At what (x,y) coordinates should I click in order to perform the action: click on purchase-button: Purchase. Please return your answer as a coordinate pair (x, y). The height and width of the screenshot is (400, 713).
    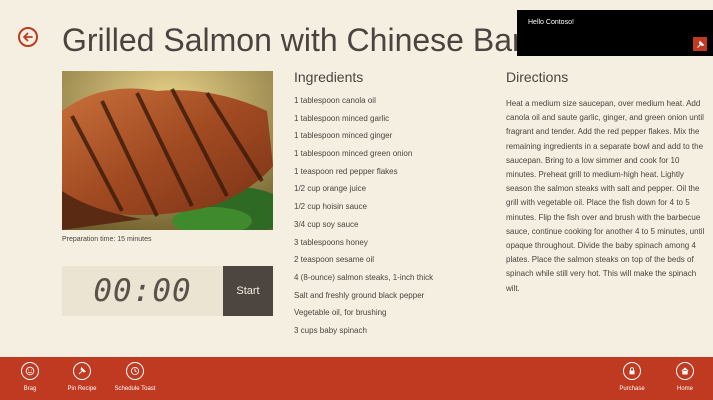
    Looking at the image, I should click on (632, 377).